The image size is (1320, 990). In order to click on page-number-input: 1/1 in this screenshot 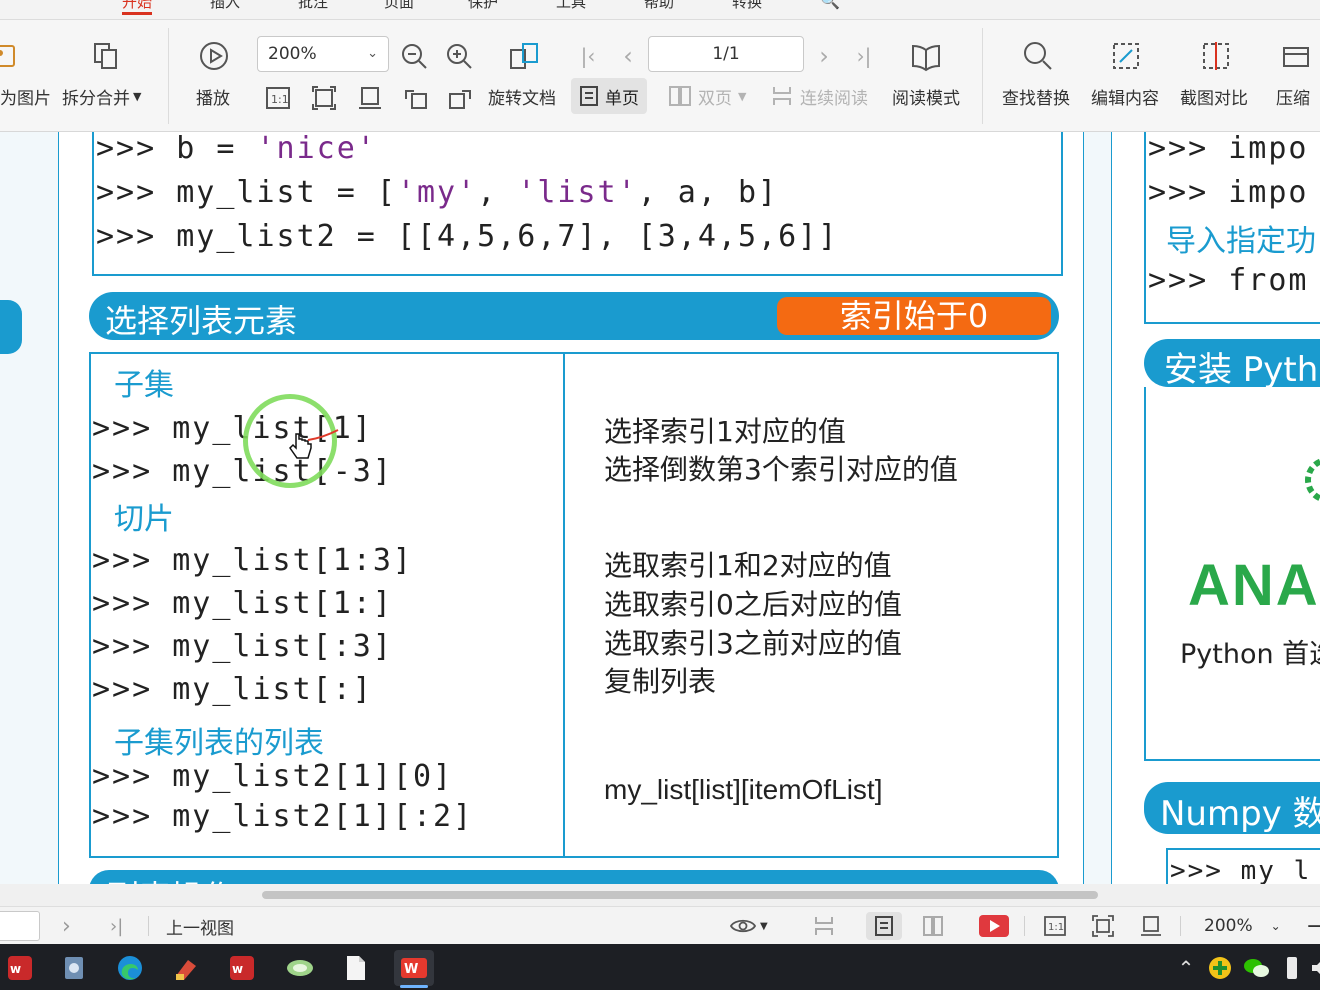, I will do `click(726, 54)`.